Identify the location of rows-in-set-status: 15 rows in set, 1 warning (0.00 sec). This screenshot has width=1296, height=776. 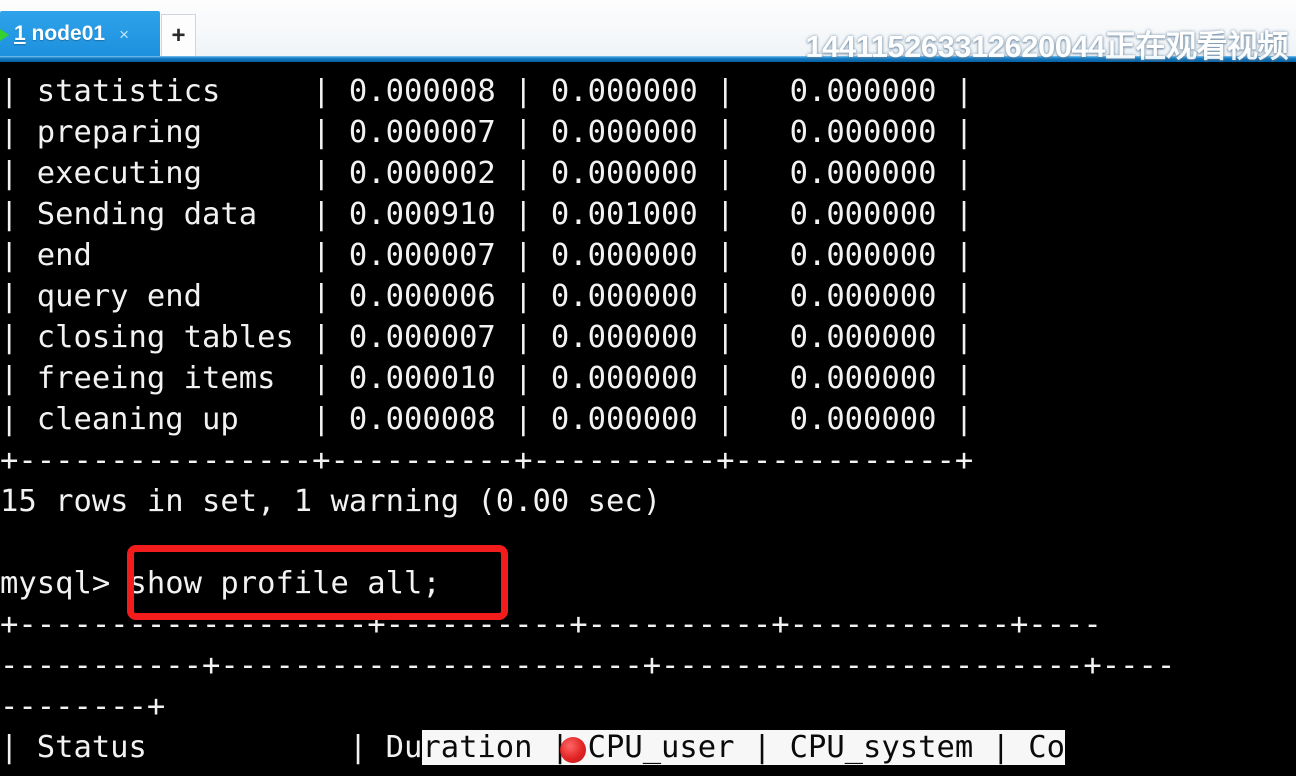
(331, 501).